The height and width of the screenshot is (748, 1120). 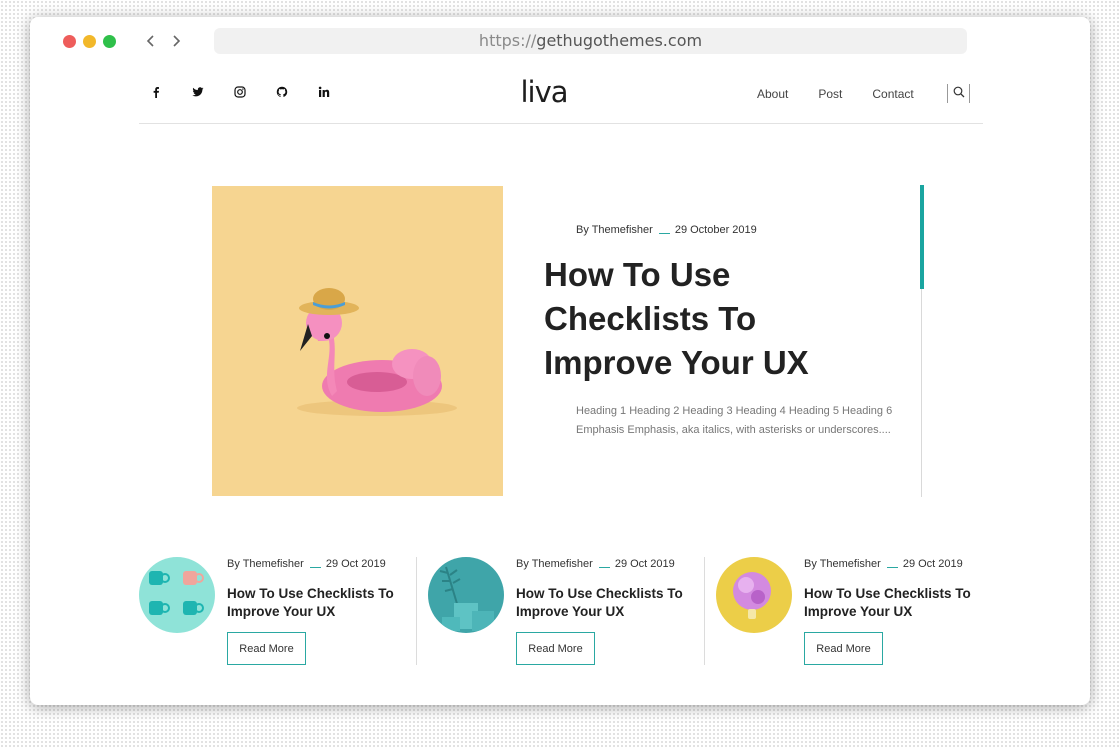 What do you see at coordinates (176, 41) in the screenshot?
I see `forward-arrow-icon` at bounding box center [176, 41].